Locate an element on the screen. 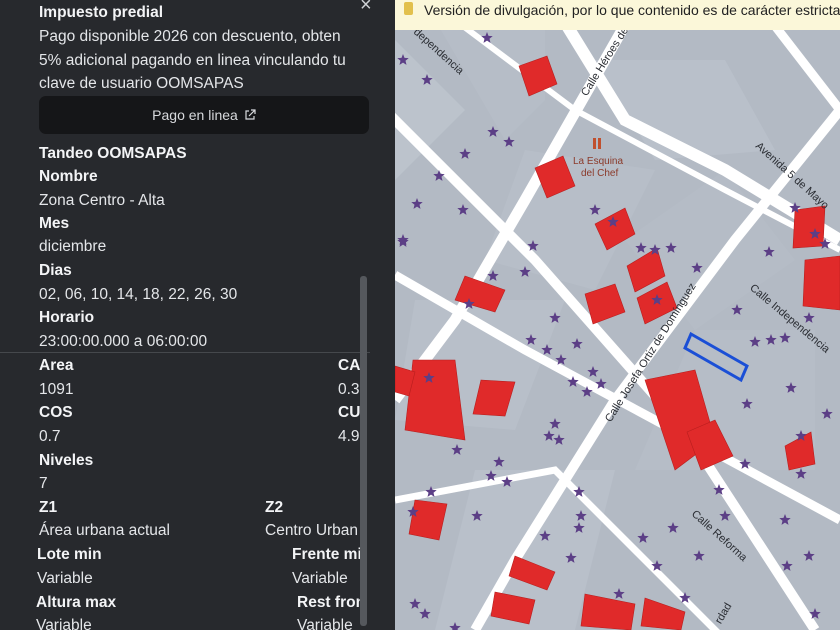  external-link-icon is located at coordinates (250, 114).